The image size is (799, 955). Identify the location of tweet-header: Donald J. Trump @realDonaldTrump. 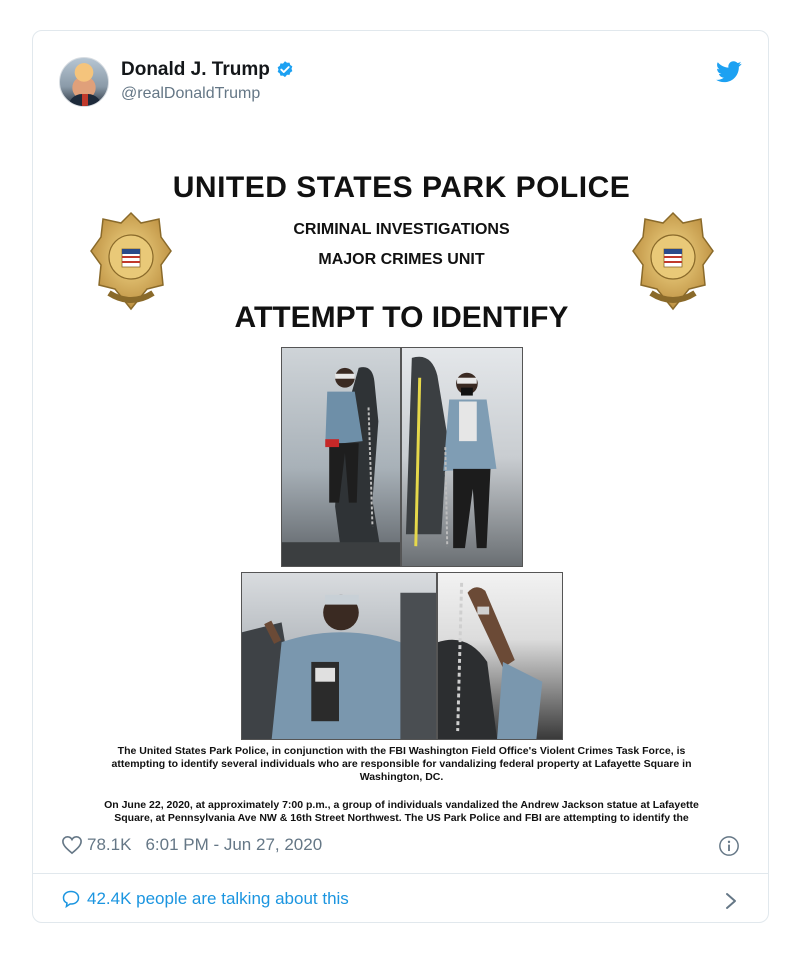
(400, 83).